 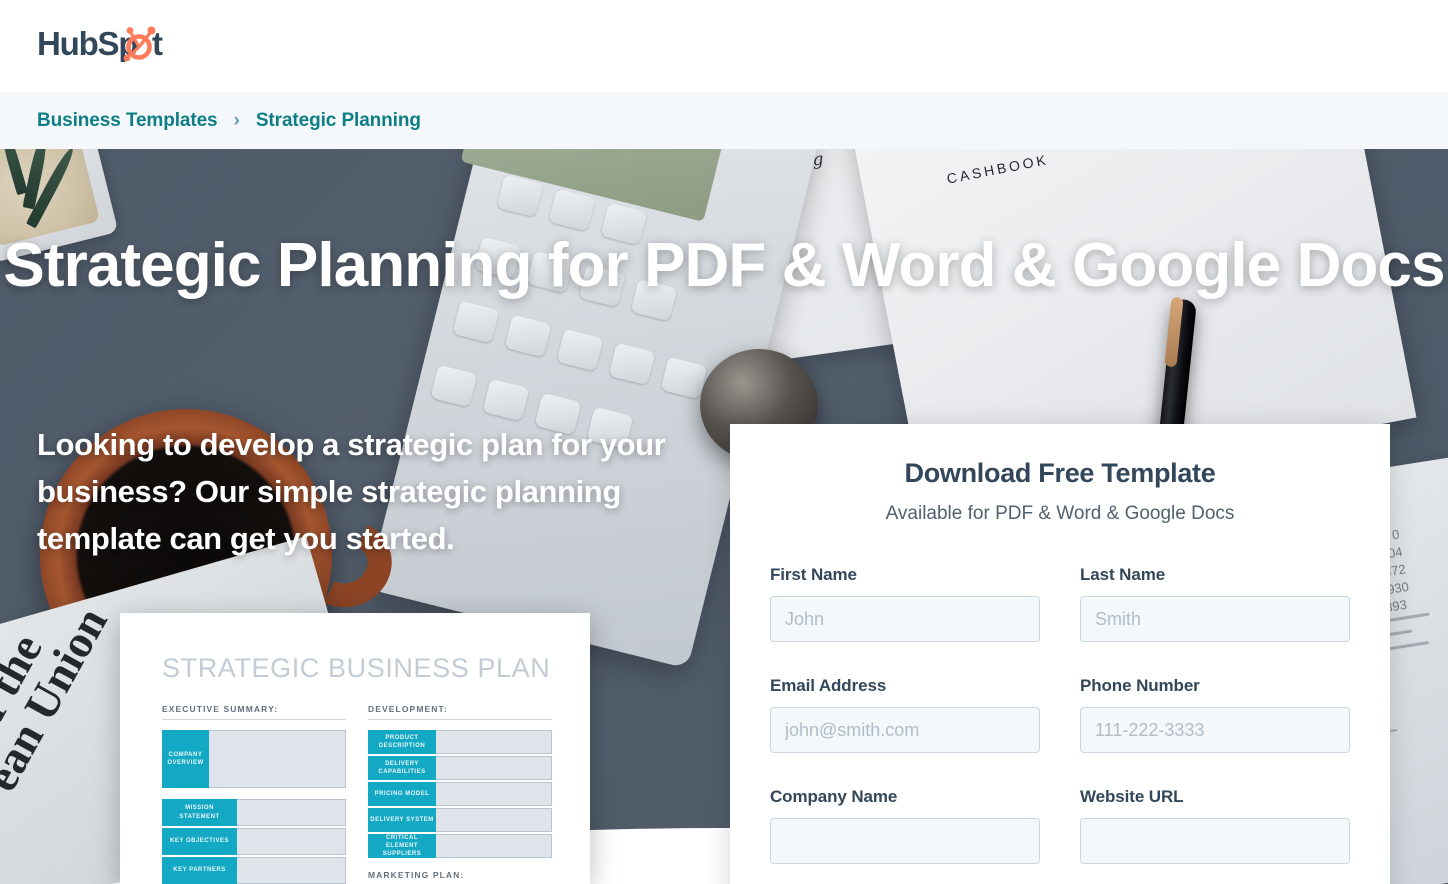 What do you see at coordinates (1132, 796) in the screenshot?
I see `website-label: Website URL` at bounding box center [1132, 796].